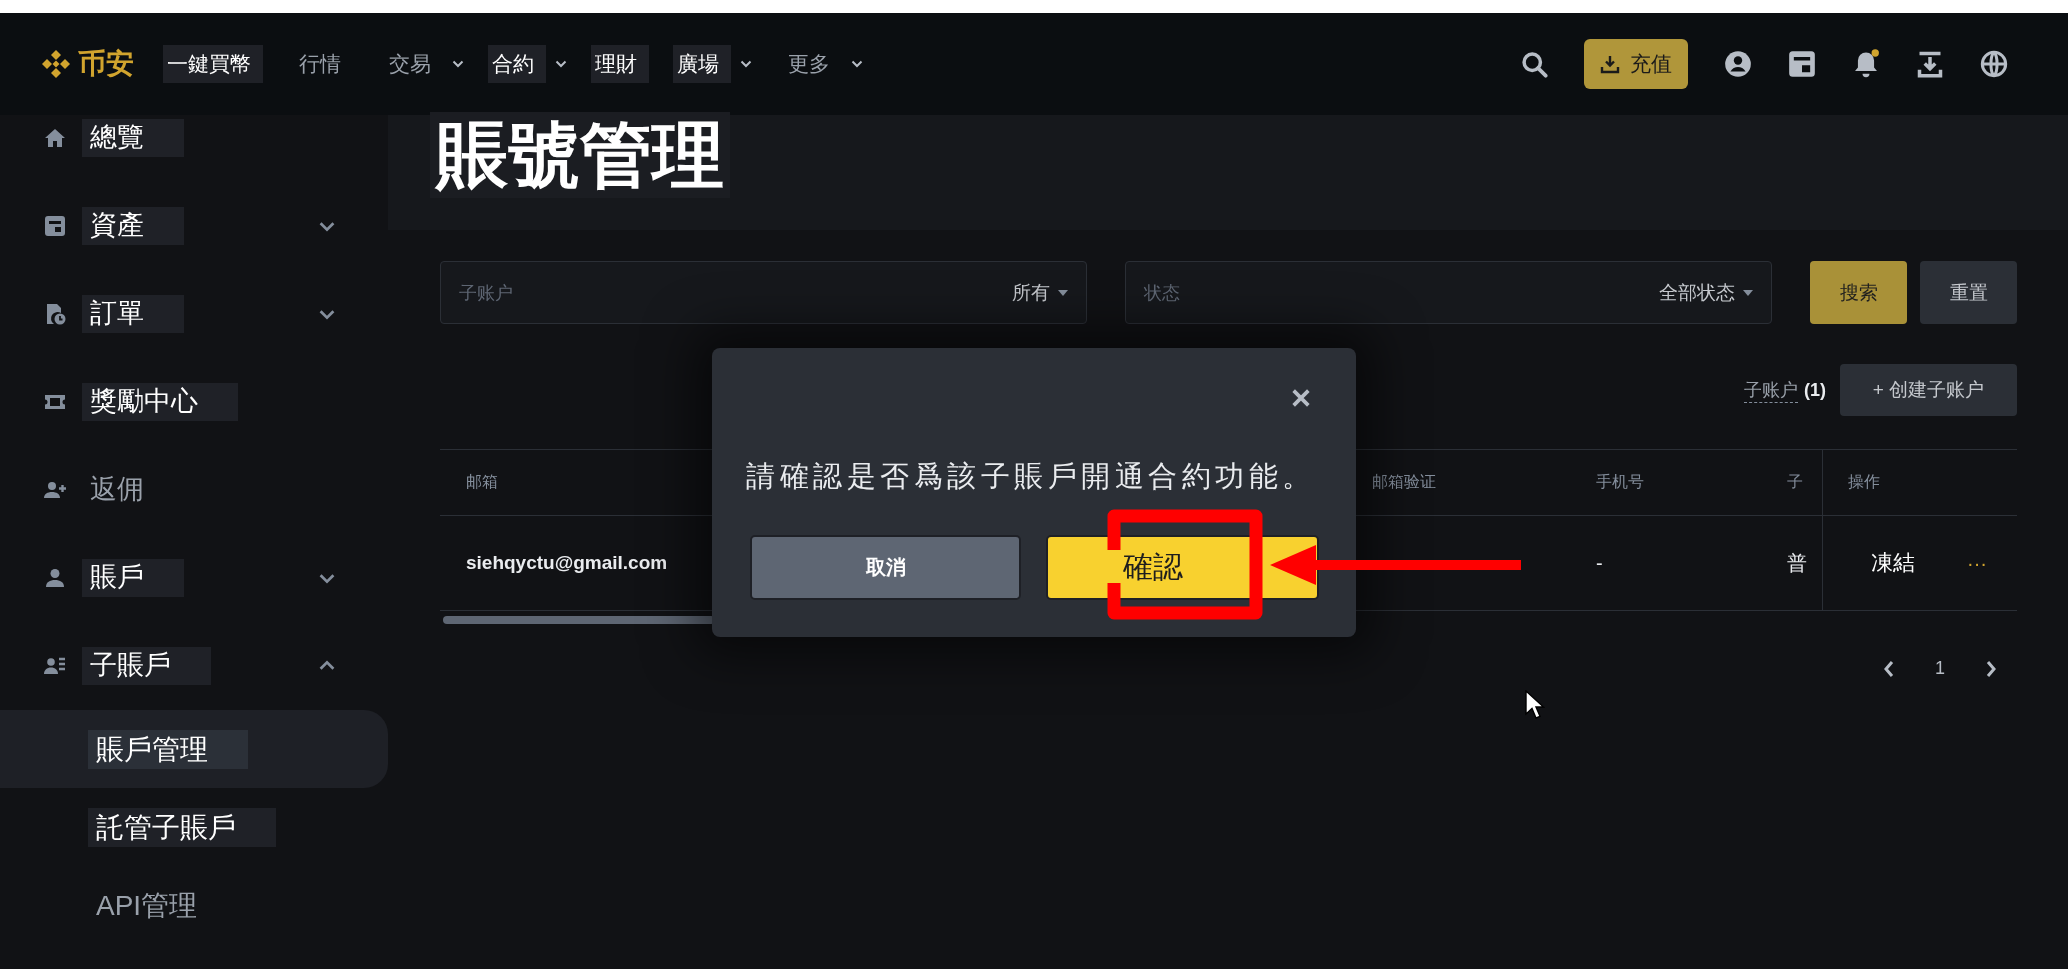  Describe the element at coordinates (1864, 482) in the screenshot. I see `column-header: 操作` at that location.